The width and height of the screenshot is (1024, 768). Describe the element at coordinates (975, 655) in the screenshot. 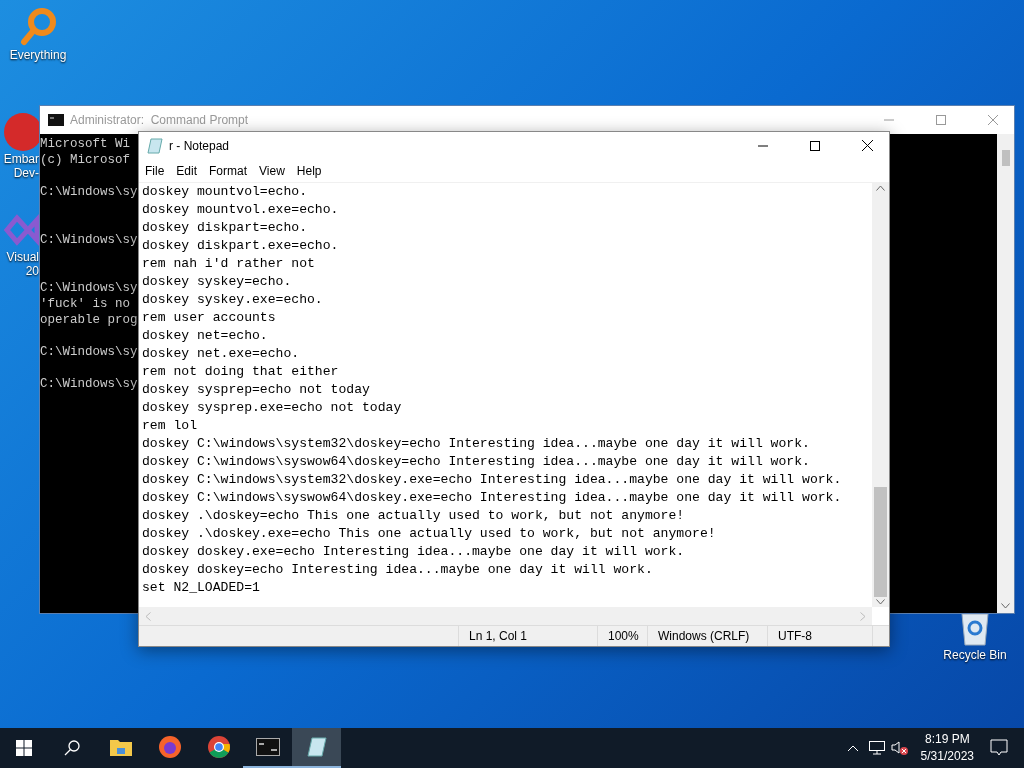

I see `icon-label: Recycle Bin` at that location.